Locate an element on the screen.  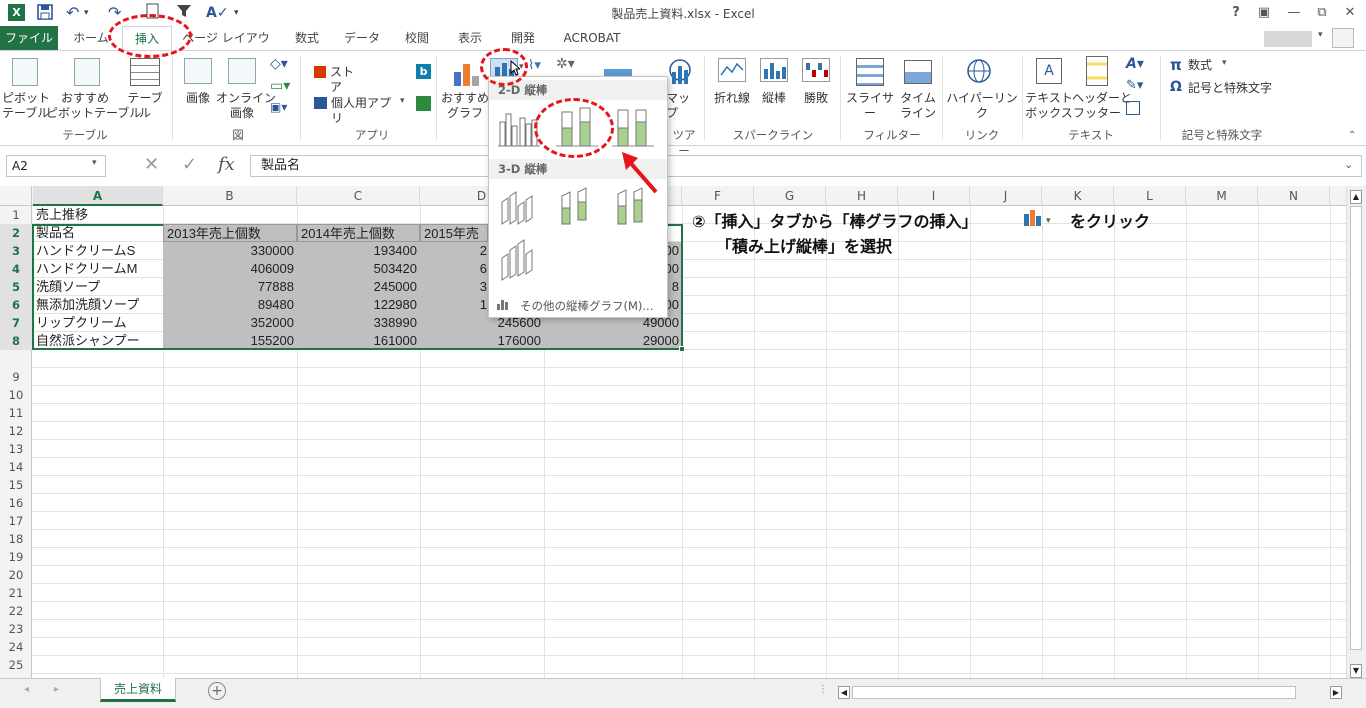
row-header: 12 is located at coordinates (16, 431).